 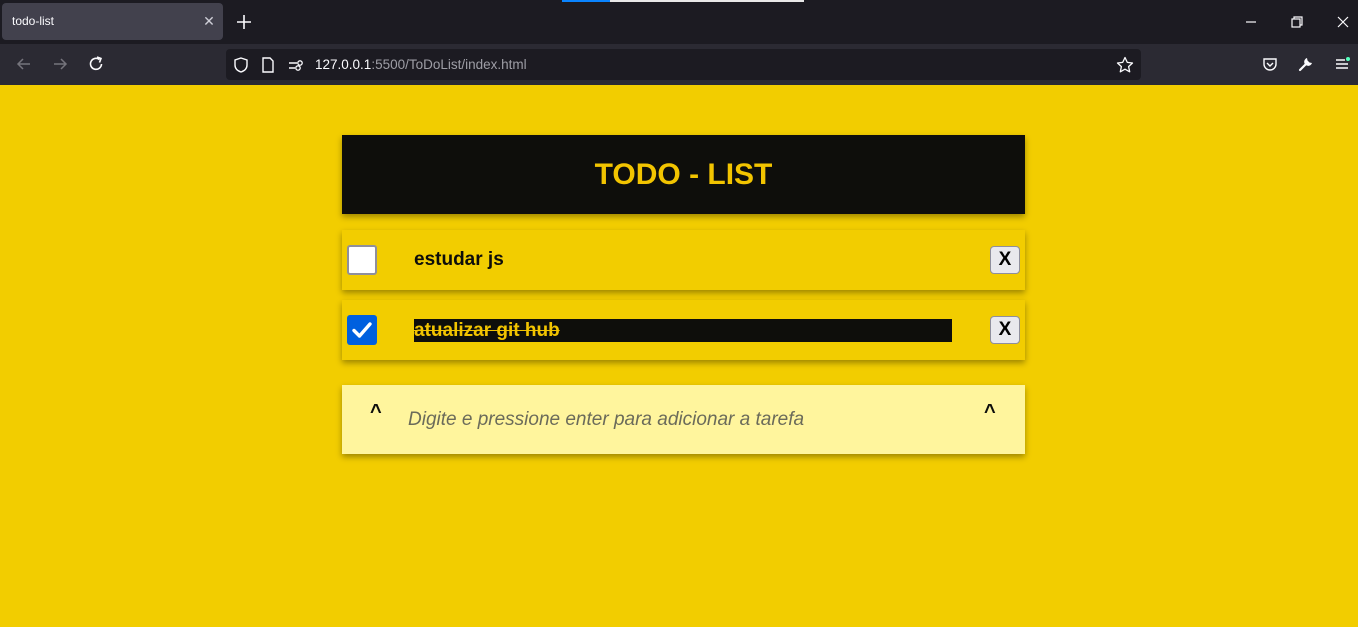 What do you see at coordinates (586, 1) in the screenshot?
I see `loading-indicator` at bounding box center [586, 1].